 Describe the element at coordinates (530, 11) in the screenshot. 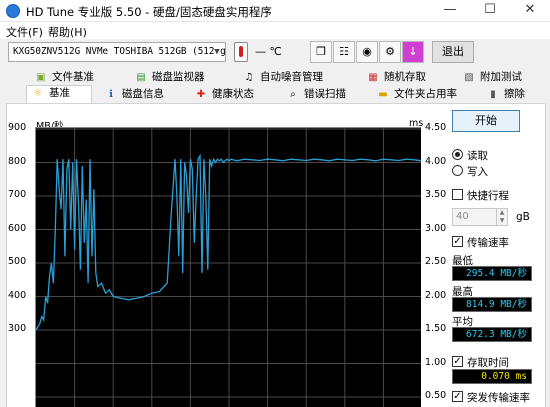

I see `close-icon: ✕` at that location.